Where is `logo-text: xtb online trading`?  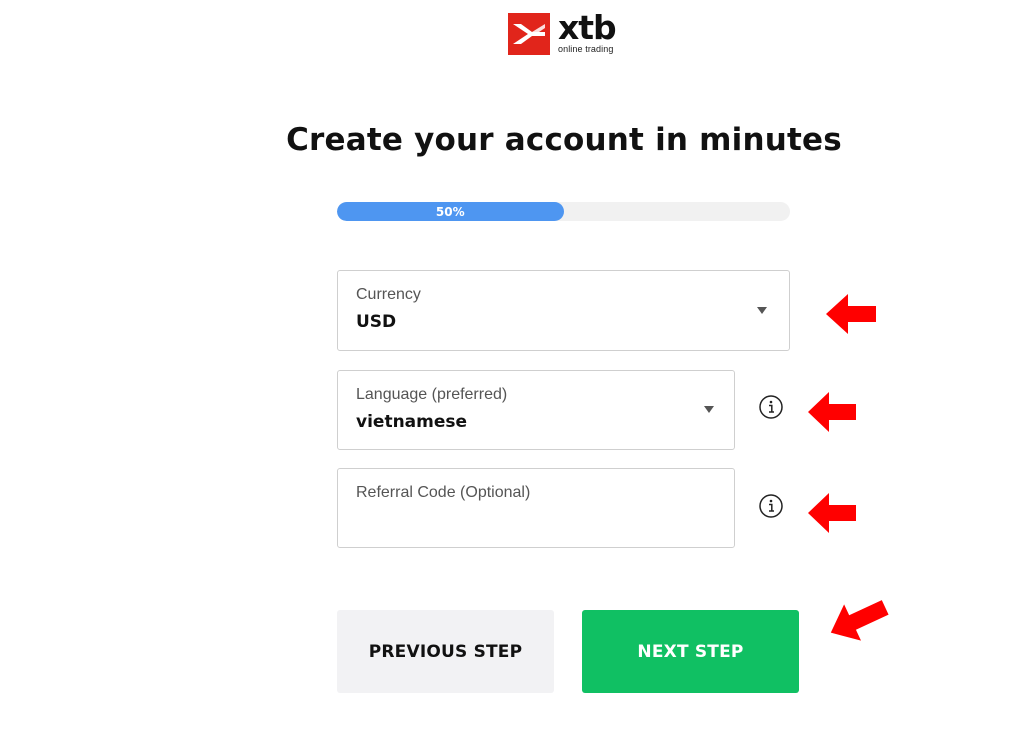 logo-text: xtb online trading is located at coordinates (587, 31).